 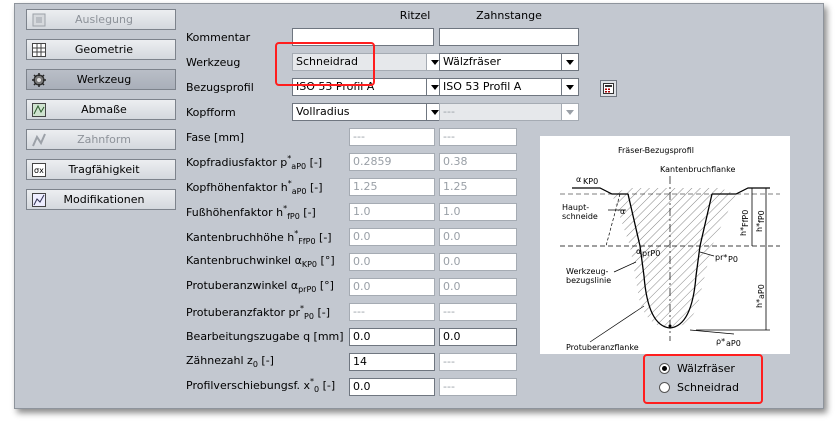 I want to click on nav-label: Abmaße, so click(x=104, y=109).